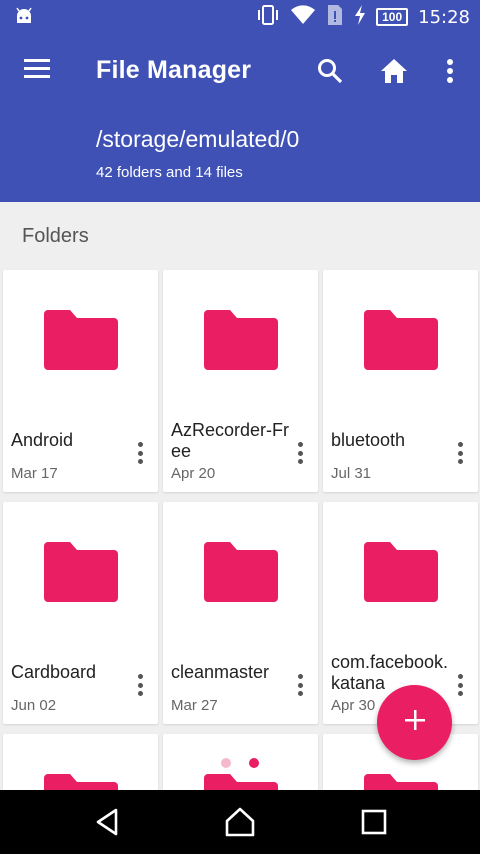 The height and width of the screenshot is (854, 480). What do you see at coordinates (194, 705) in the screenshot?
I see `folder-date: Mar 27` at bounding box center [194, 705].